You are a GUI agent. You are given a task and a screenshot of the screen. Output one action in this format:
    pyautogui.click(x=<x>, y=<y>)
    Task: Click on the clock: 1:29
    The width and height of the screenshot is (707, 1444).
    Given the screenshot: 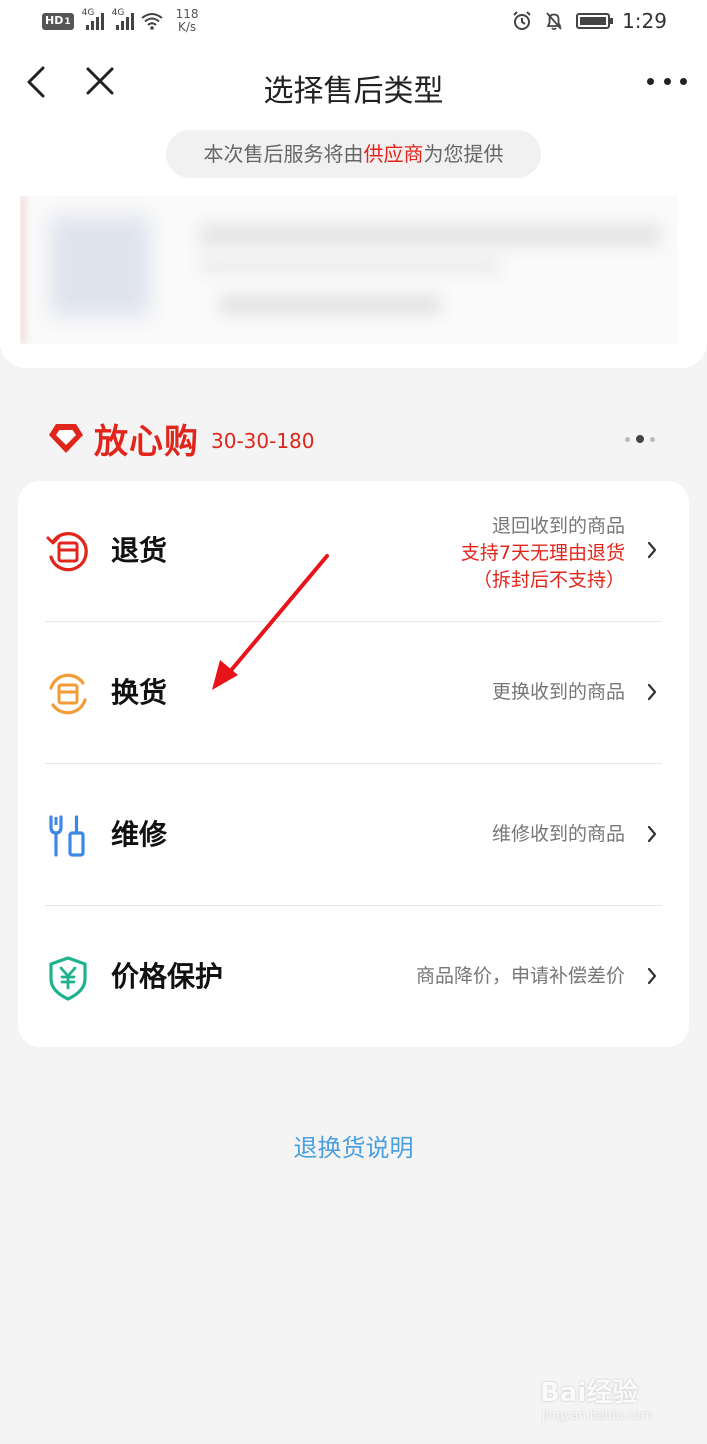 What is the action you would take?
    pyautogui.click(x=644, y=21)
    